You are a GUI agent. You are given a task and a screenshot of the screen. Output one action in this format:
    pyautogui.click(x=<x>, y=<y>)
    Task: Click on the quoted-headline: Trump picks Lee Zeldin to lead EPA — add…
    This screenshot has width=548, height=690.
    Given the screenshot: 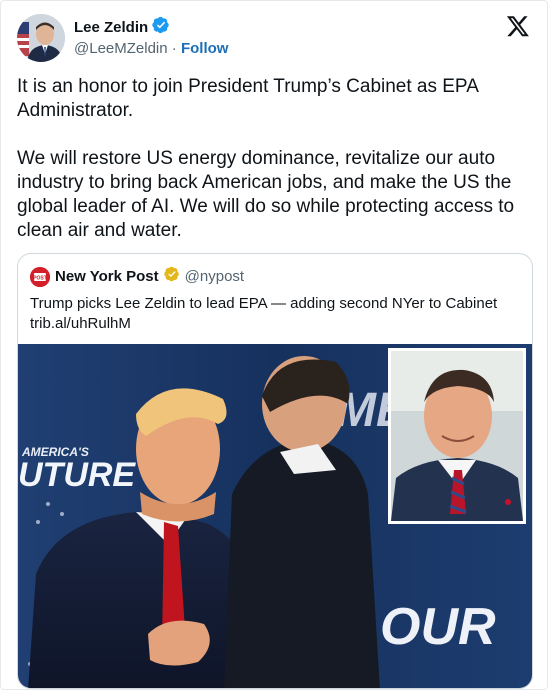 What is the action you would take?
    pyautogui.click(x=264, y=303)
    